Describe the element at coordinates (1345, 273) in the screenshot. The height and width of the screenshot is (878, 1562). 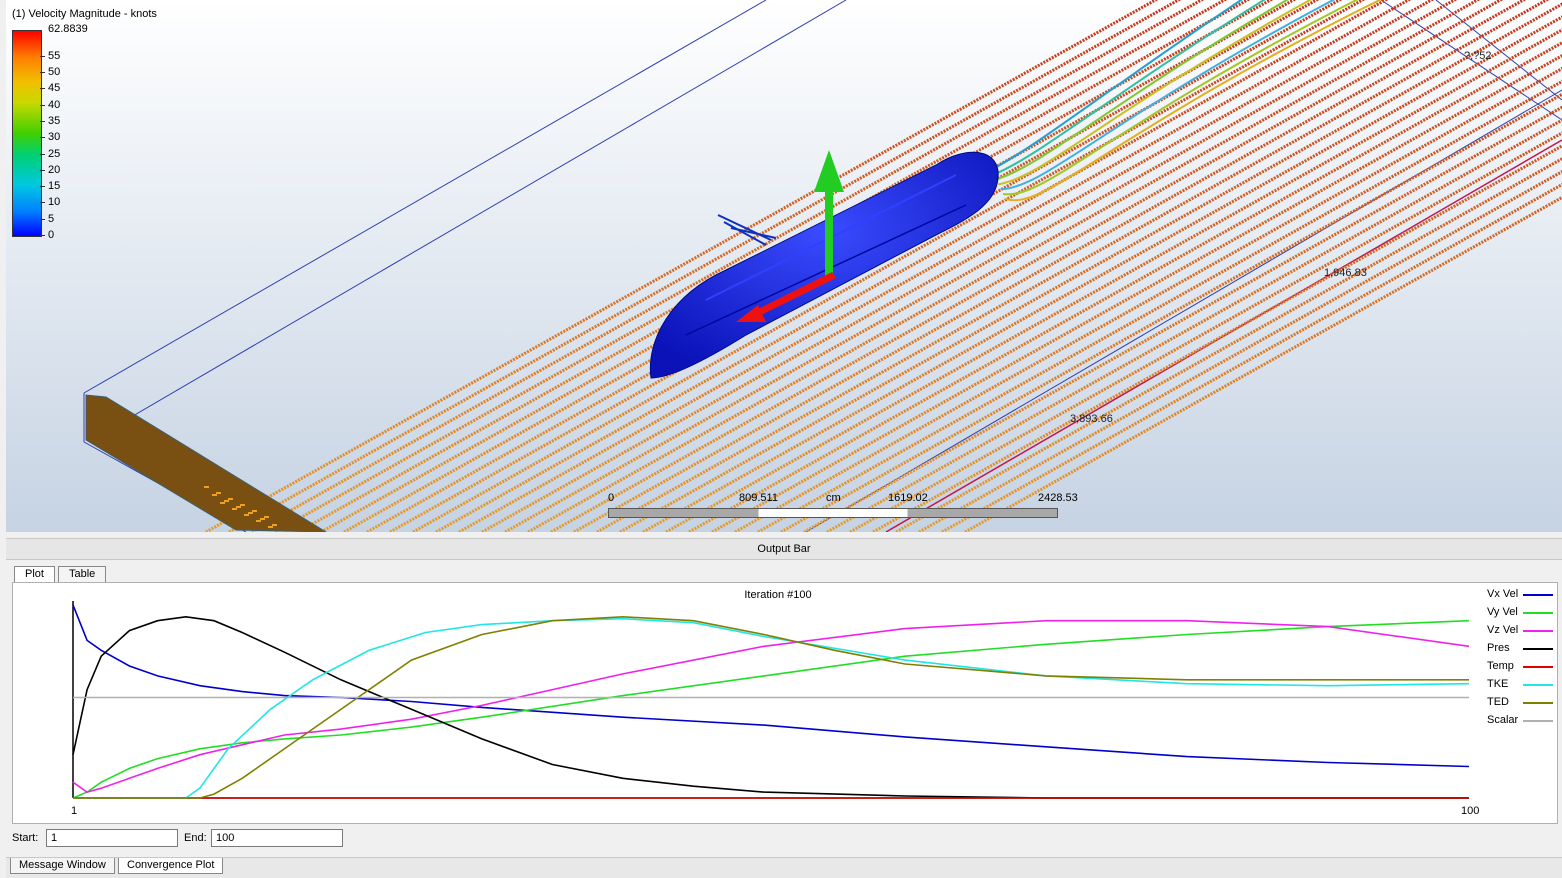
I see `dimension-label-2: 1,946.83` at that location.